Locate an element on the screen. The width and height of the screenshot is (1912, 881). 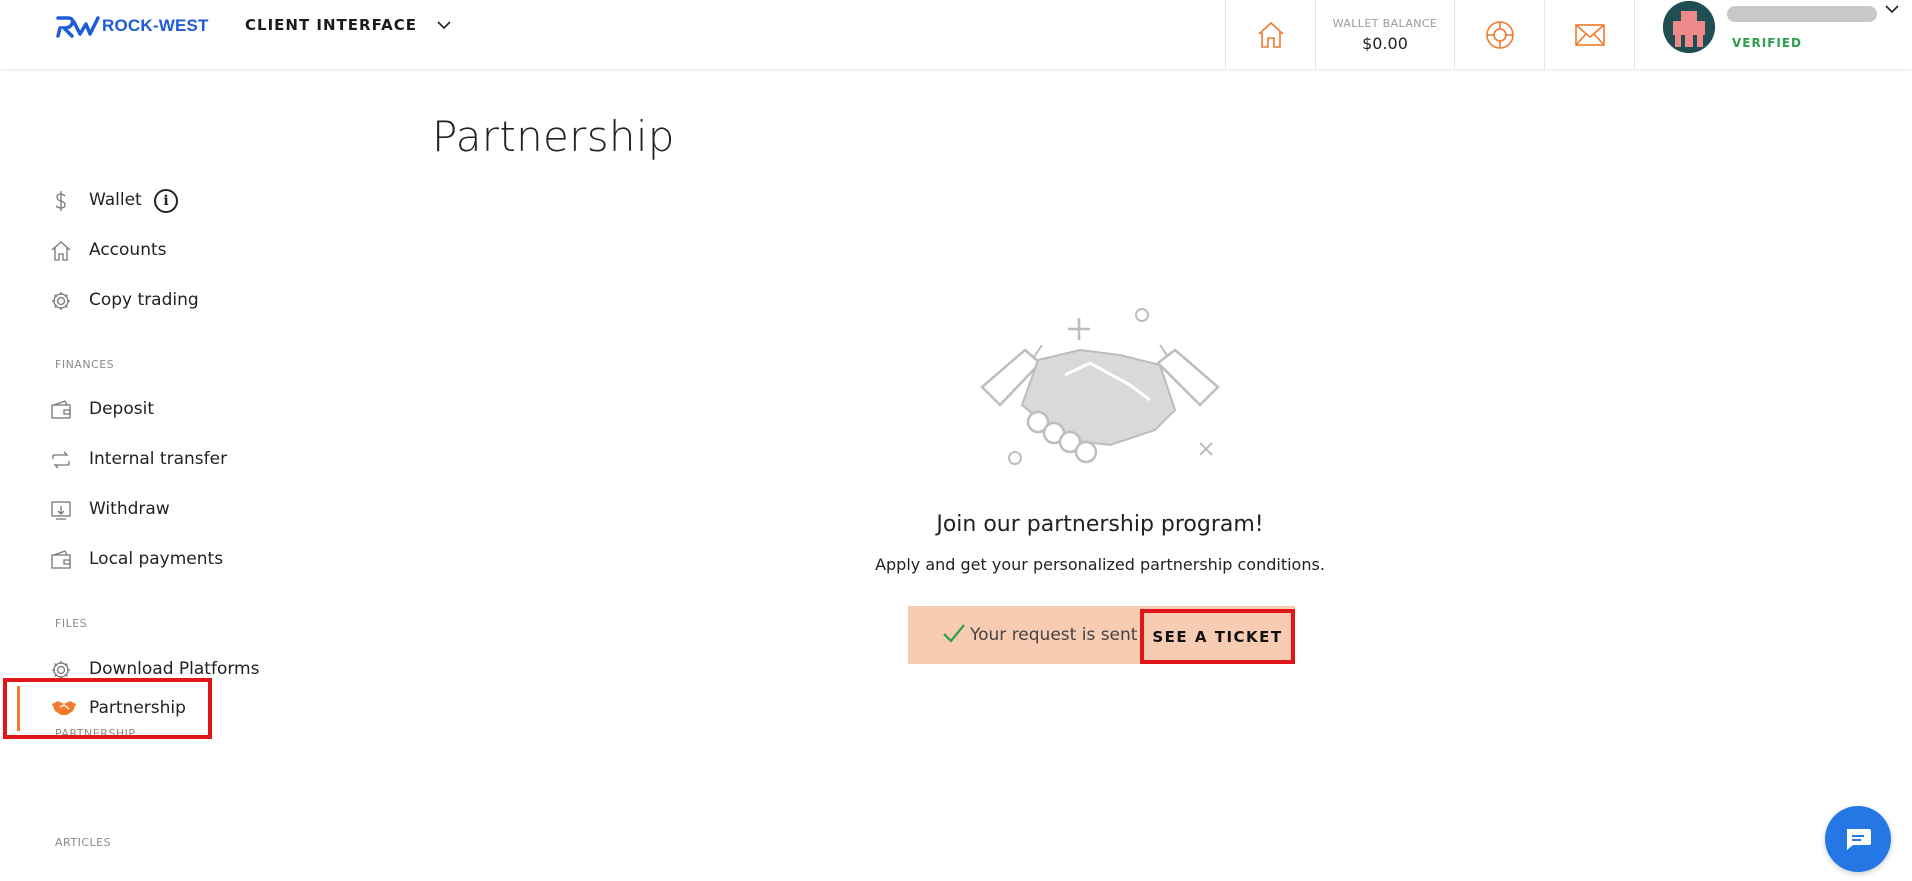
wallet-balance-label: WALLET BALANCE is located at coordinates (1385, 23).